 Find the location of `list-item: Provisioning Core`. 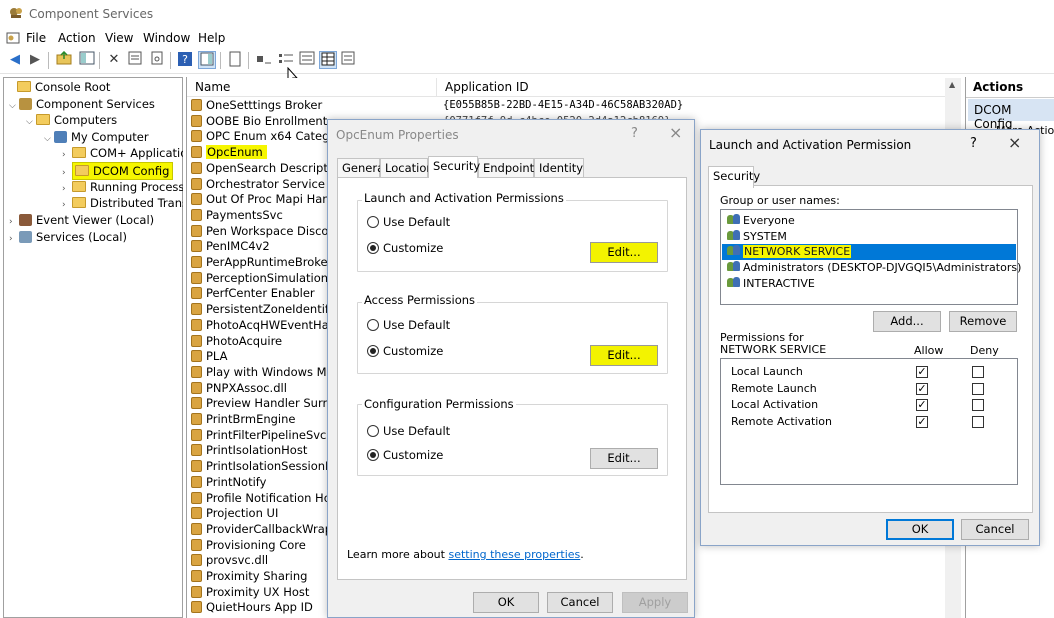

list-item: Provisioning Core is located at coordinates (261, 546).